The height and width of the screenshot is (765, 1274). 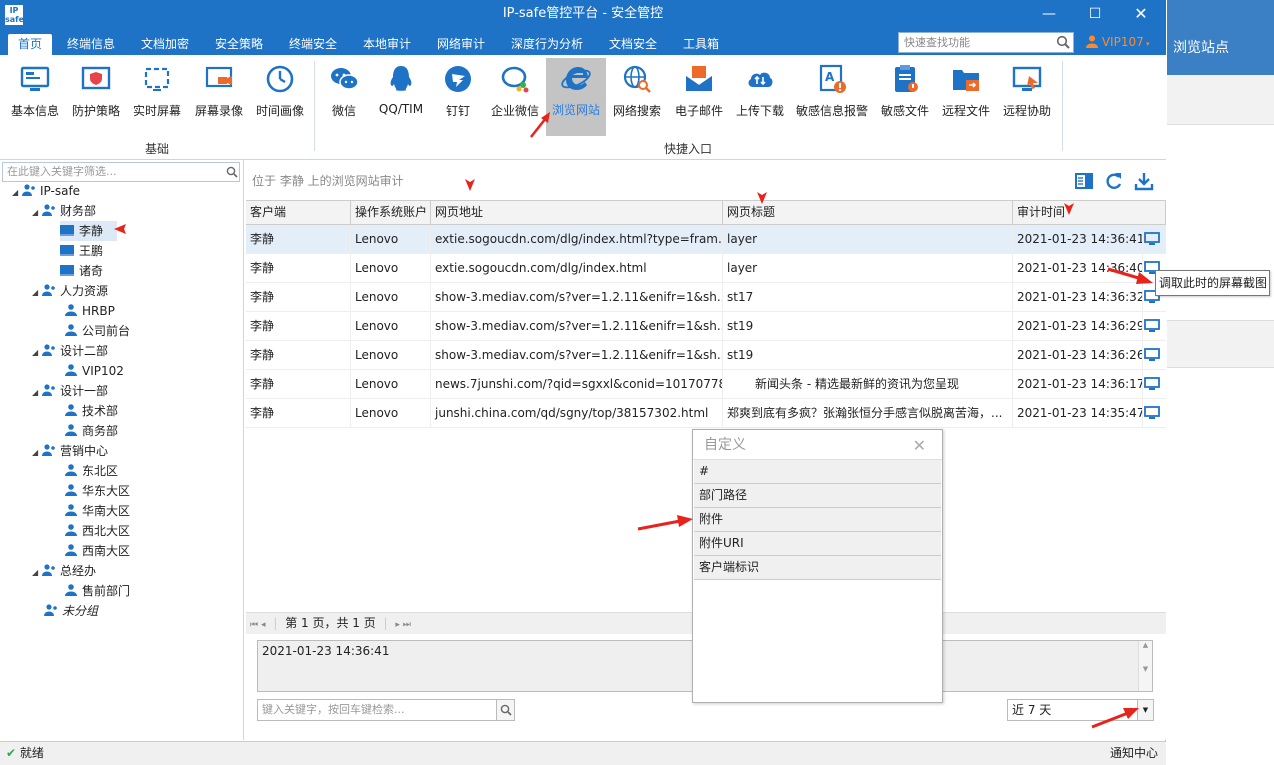 What do you see at coordinates (81, 271) in the screenshot?
I see `tree-node-zhuqi: 诸奇` at bounding box center [81, 271].